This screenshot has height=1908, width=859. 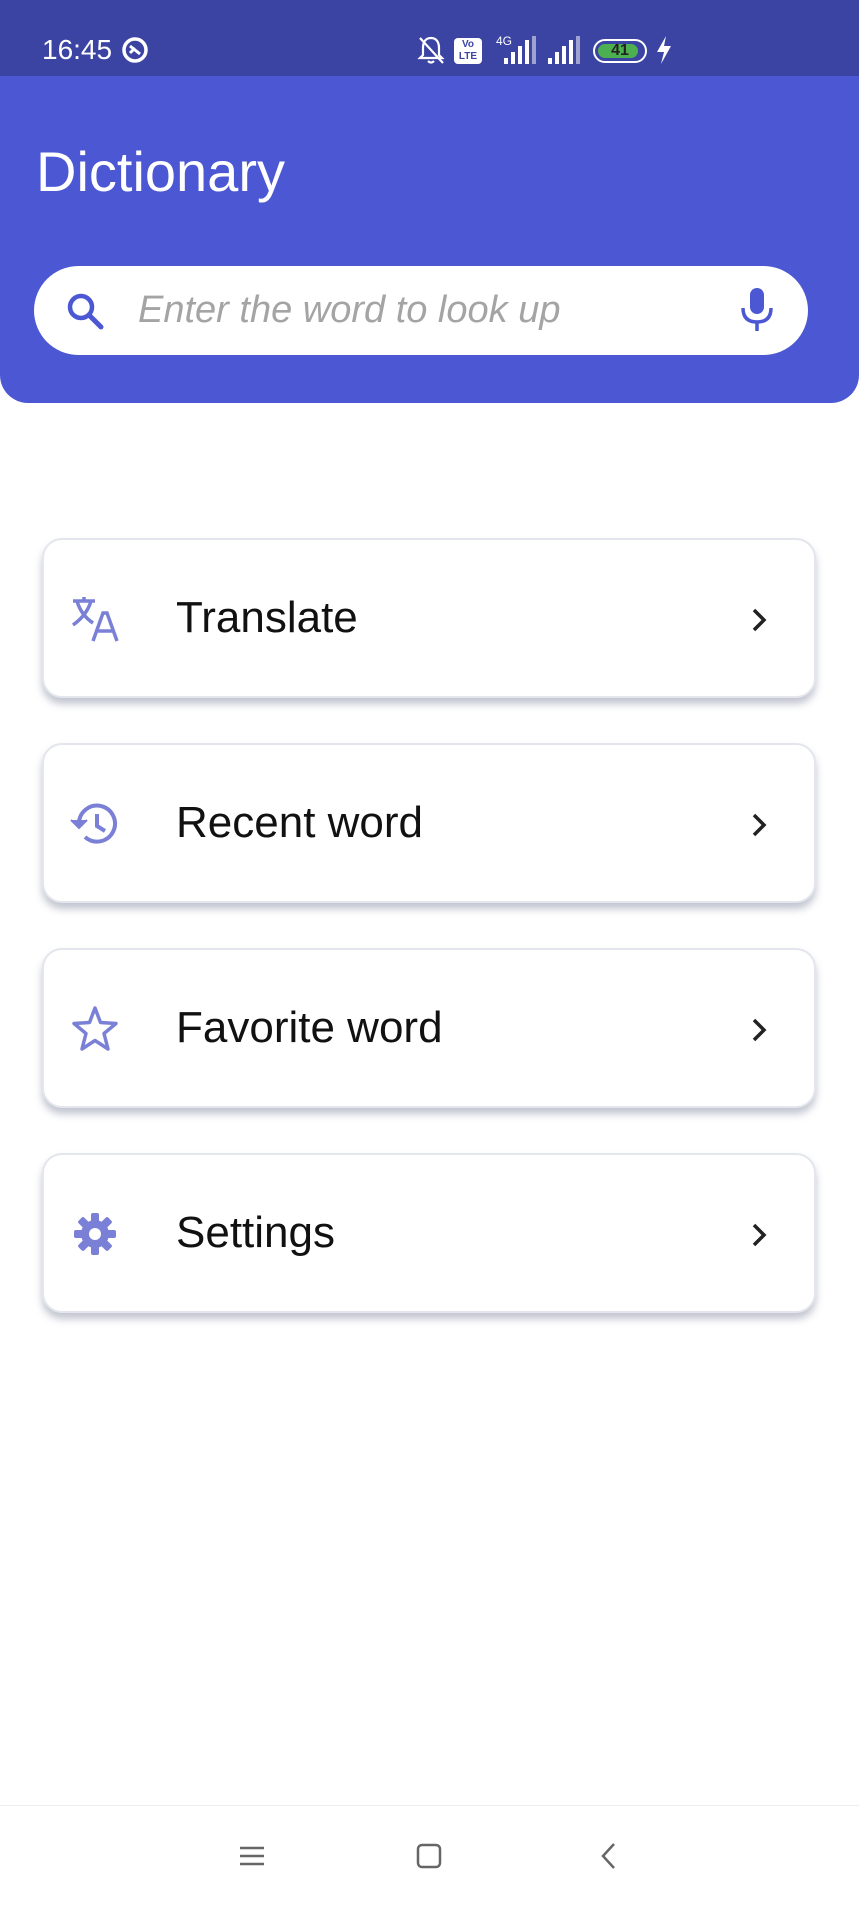 I want to click on notifications-off-icon, so click(x=431, y=50).